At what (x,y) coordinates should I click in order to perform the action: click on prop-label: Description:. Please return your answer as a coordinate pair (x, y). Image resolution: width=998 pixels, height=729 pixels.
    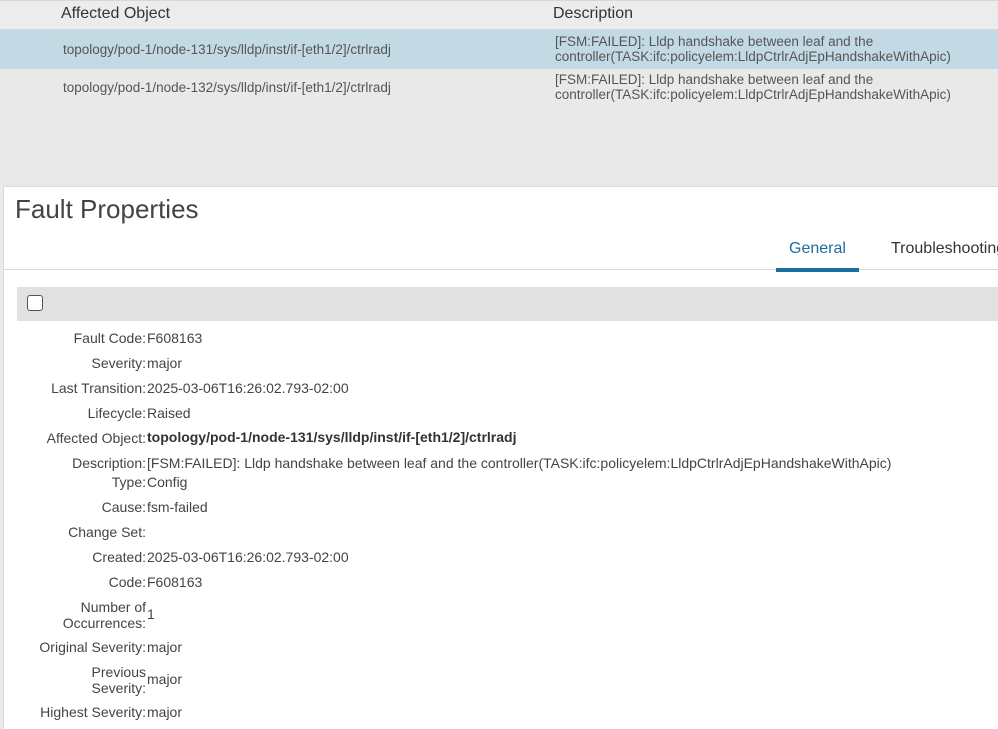
    Looking at the image, I should click on (109, 463).